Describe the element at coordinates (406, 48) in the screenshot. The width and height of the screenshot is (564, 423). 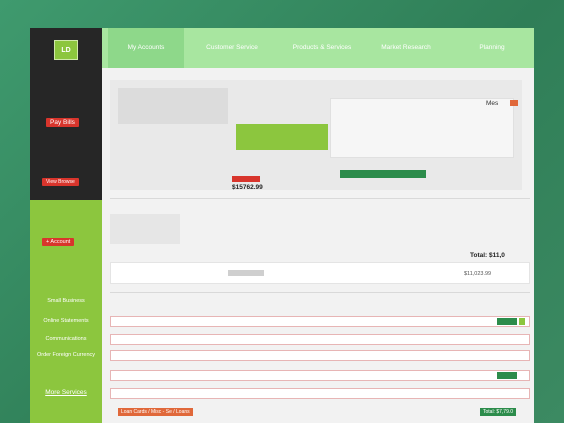
I see `tab-market-research: Market Research` at that location.